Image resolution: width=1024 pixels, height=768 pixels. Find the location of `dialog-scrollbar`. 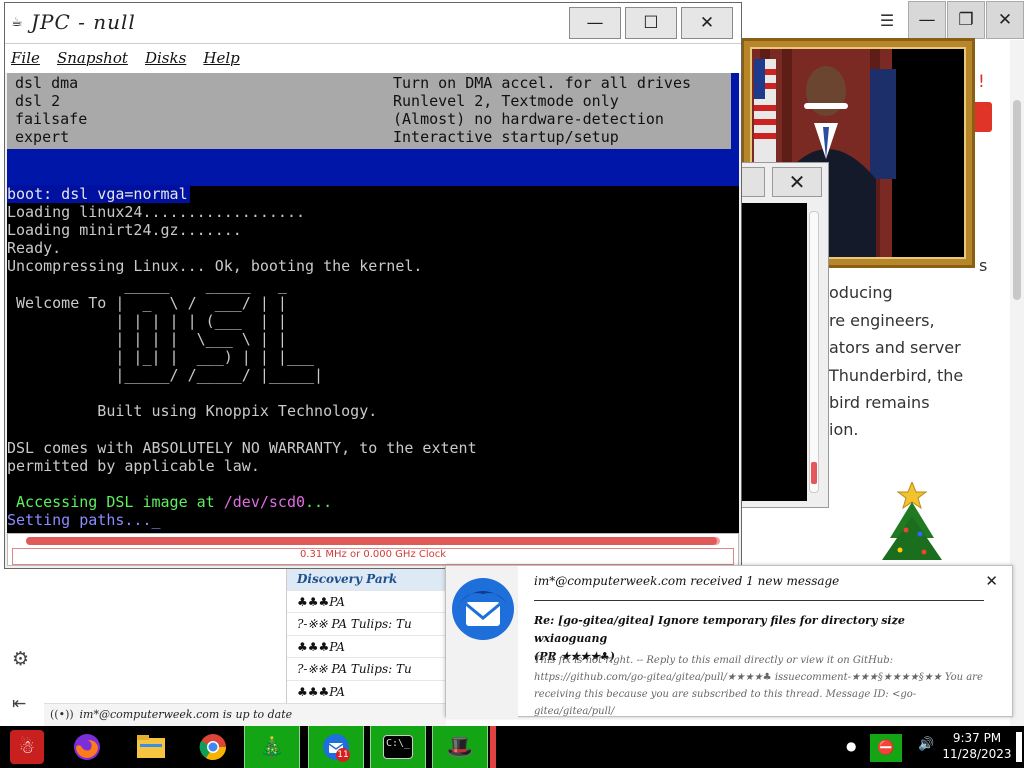

dialog-scrollbar is located at coordinates (814, 352).